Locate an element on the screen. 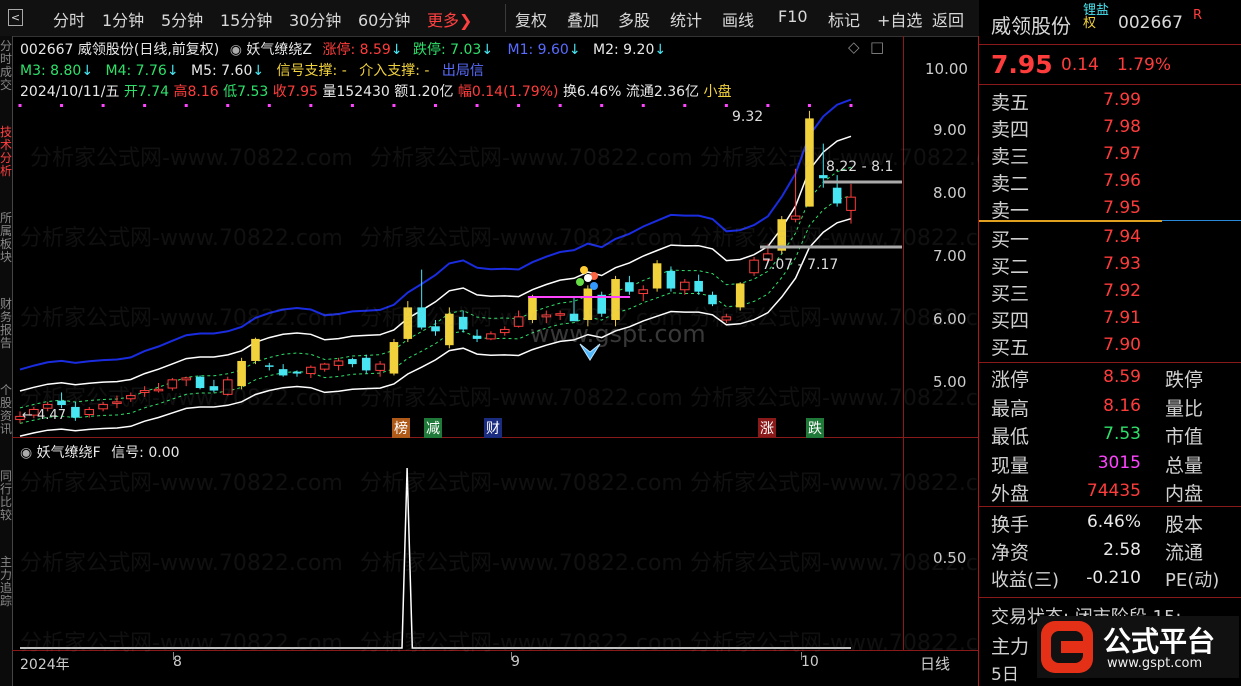 This screenshot has width=1241, height=686. stat-label: 流通 is located at coordinates (1184, 553).